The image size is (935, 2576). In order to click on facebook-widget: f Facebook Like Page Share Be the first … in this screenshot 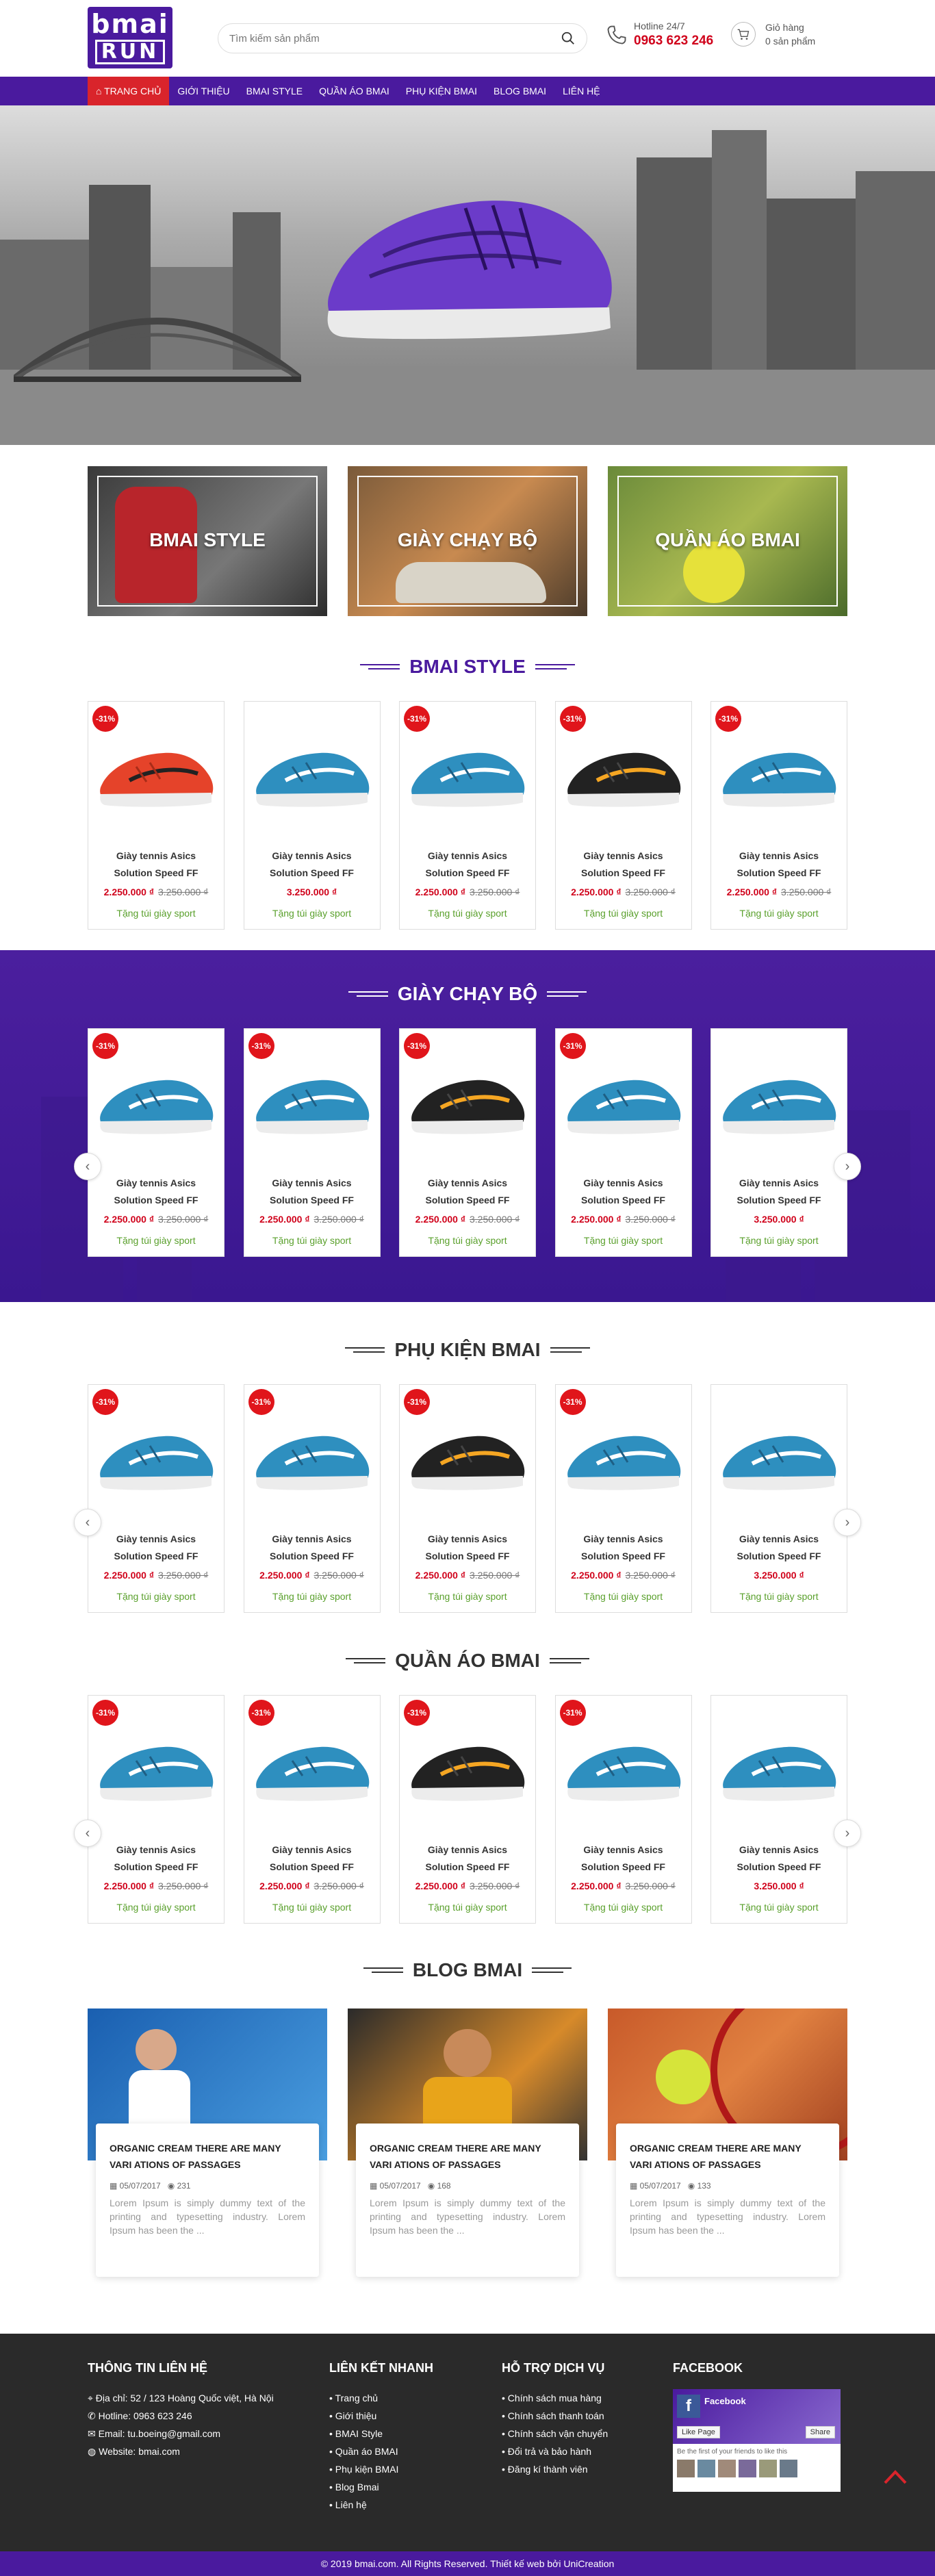, I will do `click(757, 2440)`.